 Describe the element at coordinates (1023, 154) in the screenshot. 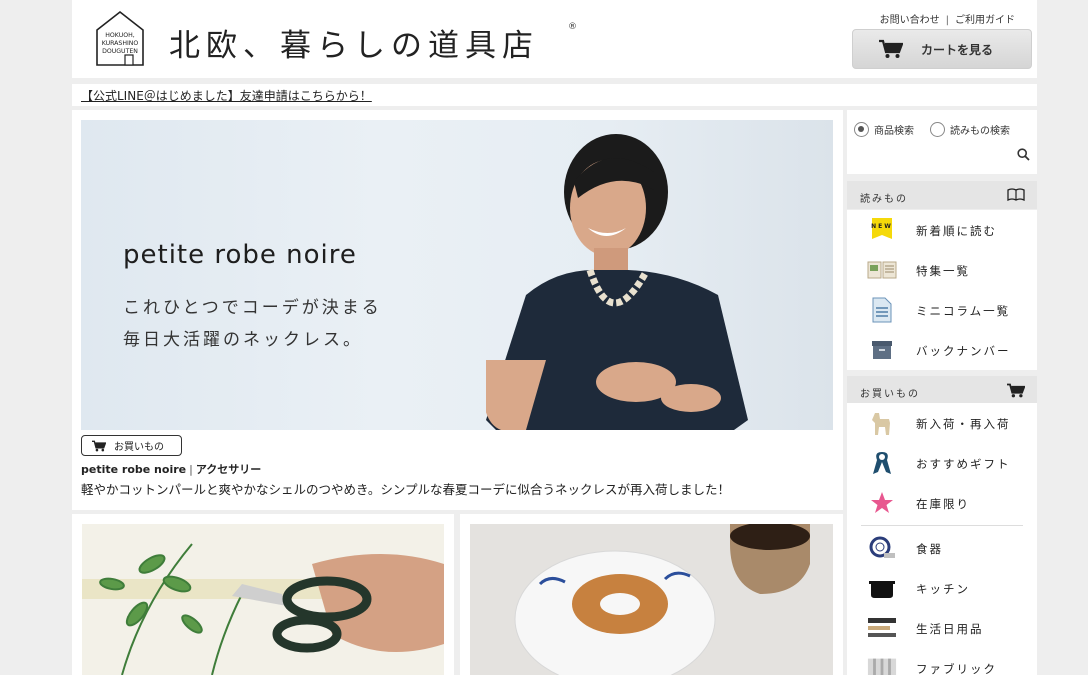

I see `search-icon` at that location.